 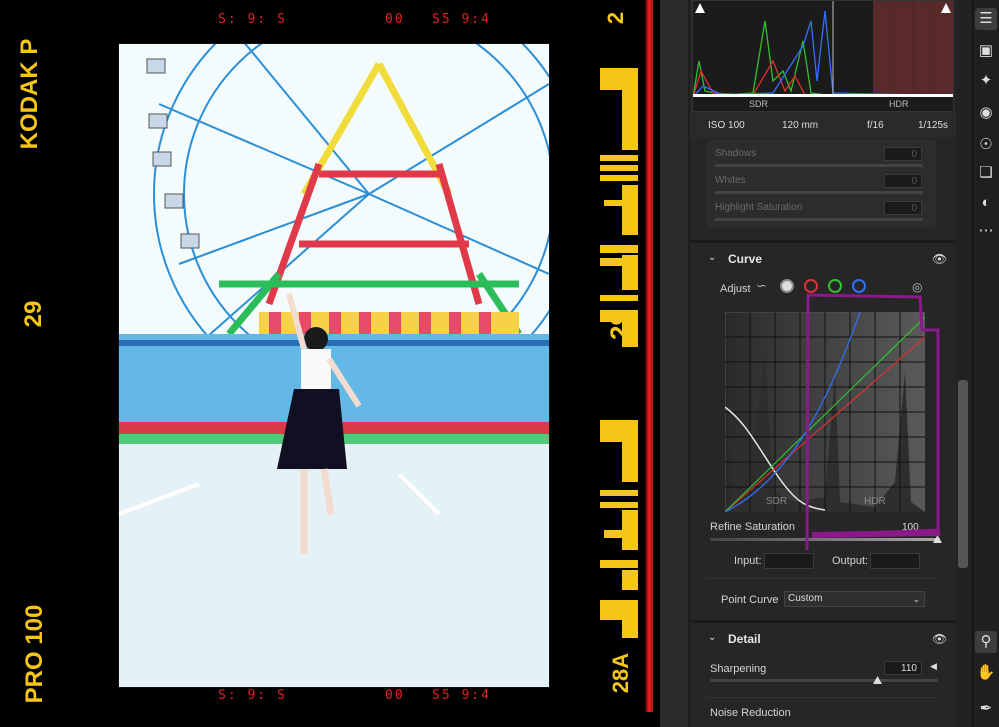 What do you see at coordinates (875, 125) in the screenshot?
I see `exif-aperture: f/16` at bounding box center [875, 125].